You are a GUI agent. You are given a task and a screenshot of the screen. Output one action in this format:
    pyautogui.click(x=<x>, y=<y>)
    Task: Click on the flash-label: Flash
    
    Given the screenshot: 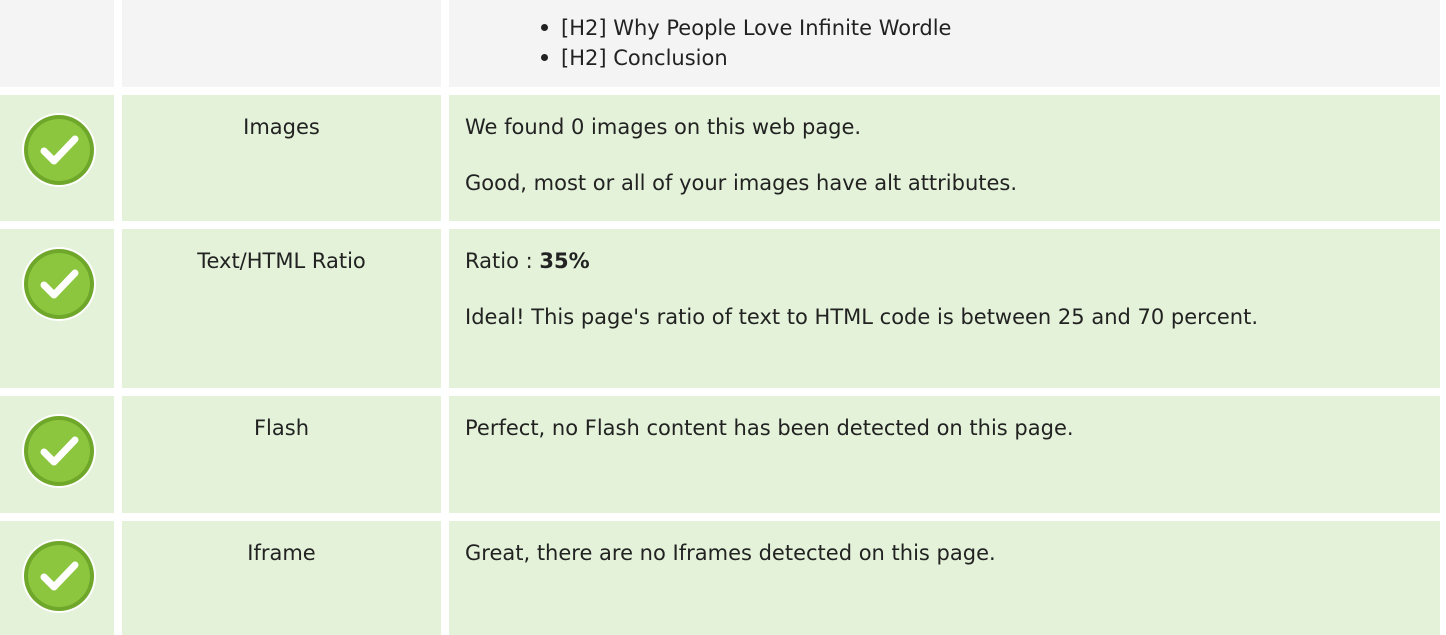 What is the action you would take?
    pyautogui.click(x=281, y=428)
    